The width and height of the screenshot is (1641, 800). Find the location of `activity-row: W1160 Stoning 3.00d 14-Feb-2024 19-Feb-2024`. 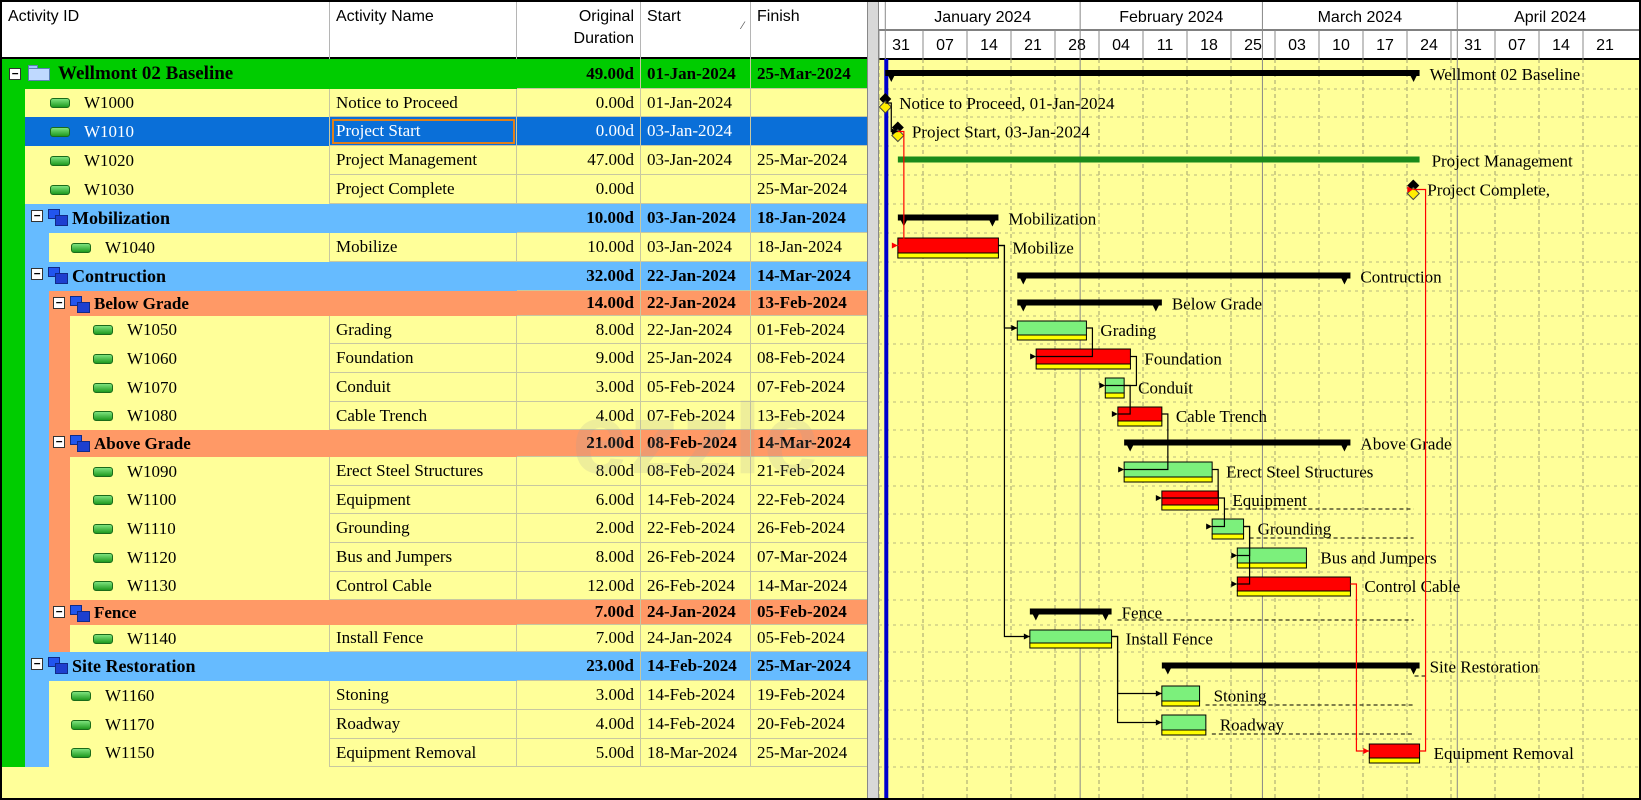

activity-row: W1160 Stoning 3.00d 14-Feb-2024 19-Feb-2024 is located at coordinates (434, 695).